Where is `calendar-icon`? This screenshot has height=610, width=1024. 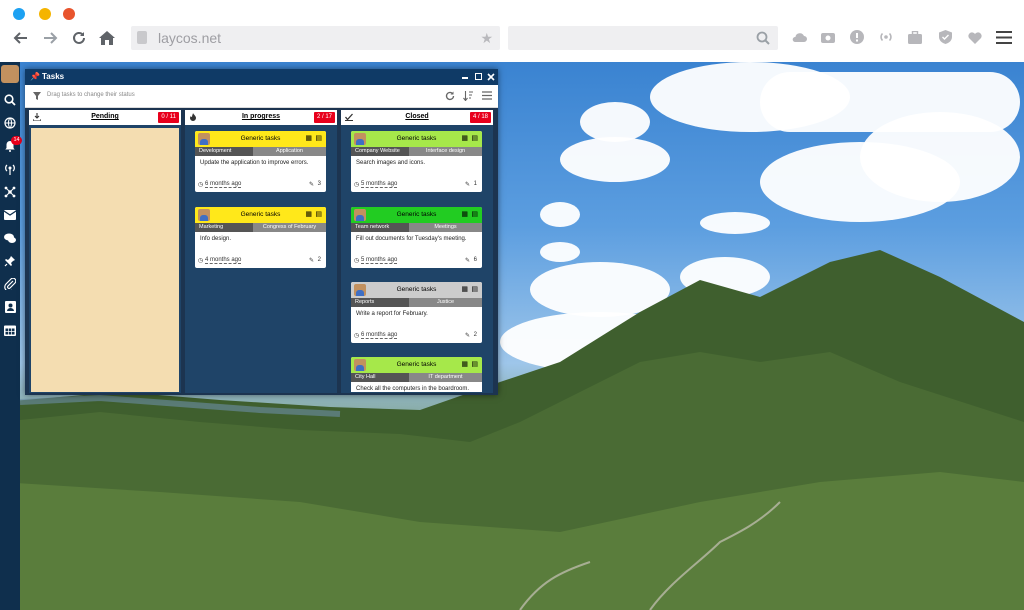 calendar-icon is located at coordinates (10, 330).